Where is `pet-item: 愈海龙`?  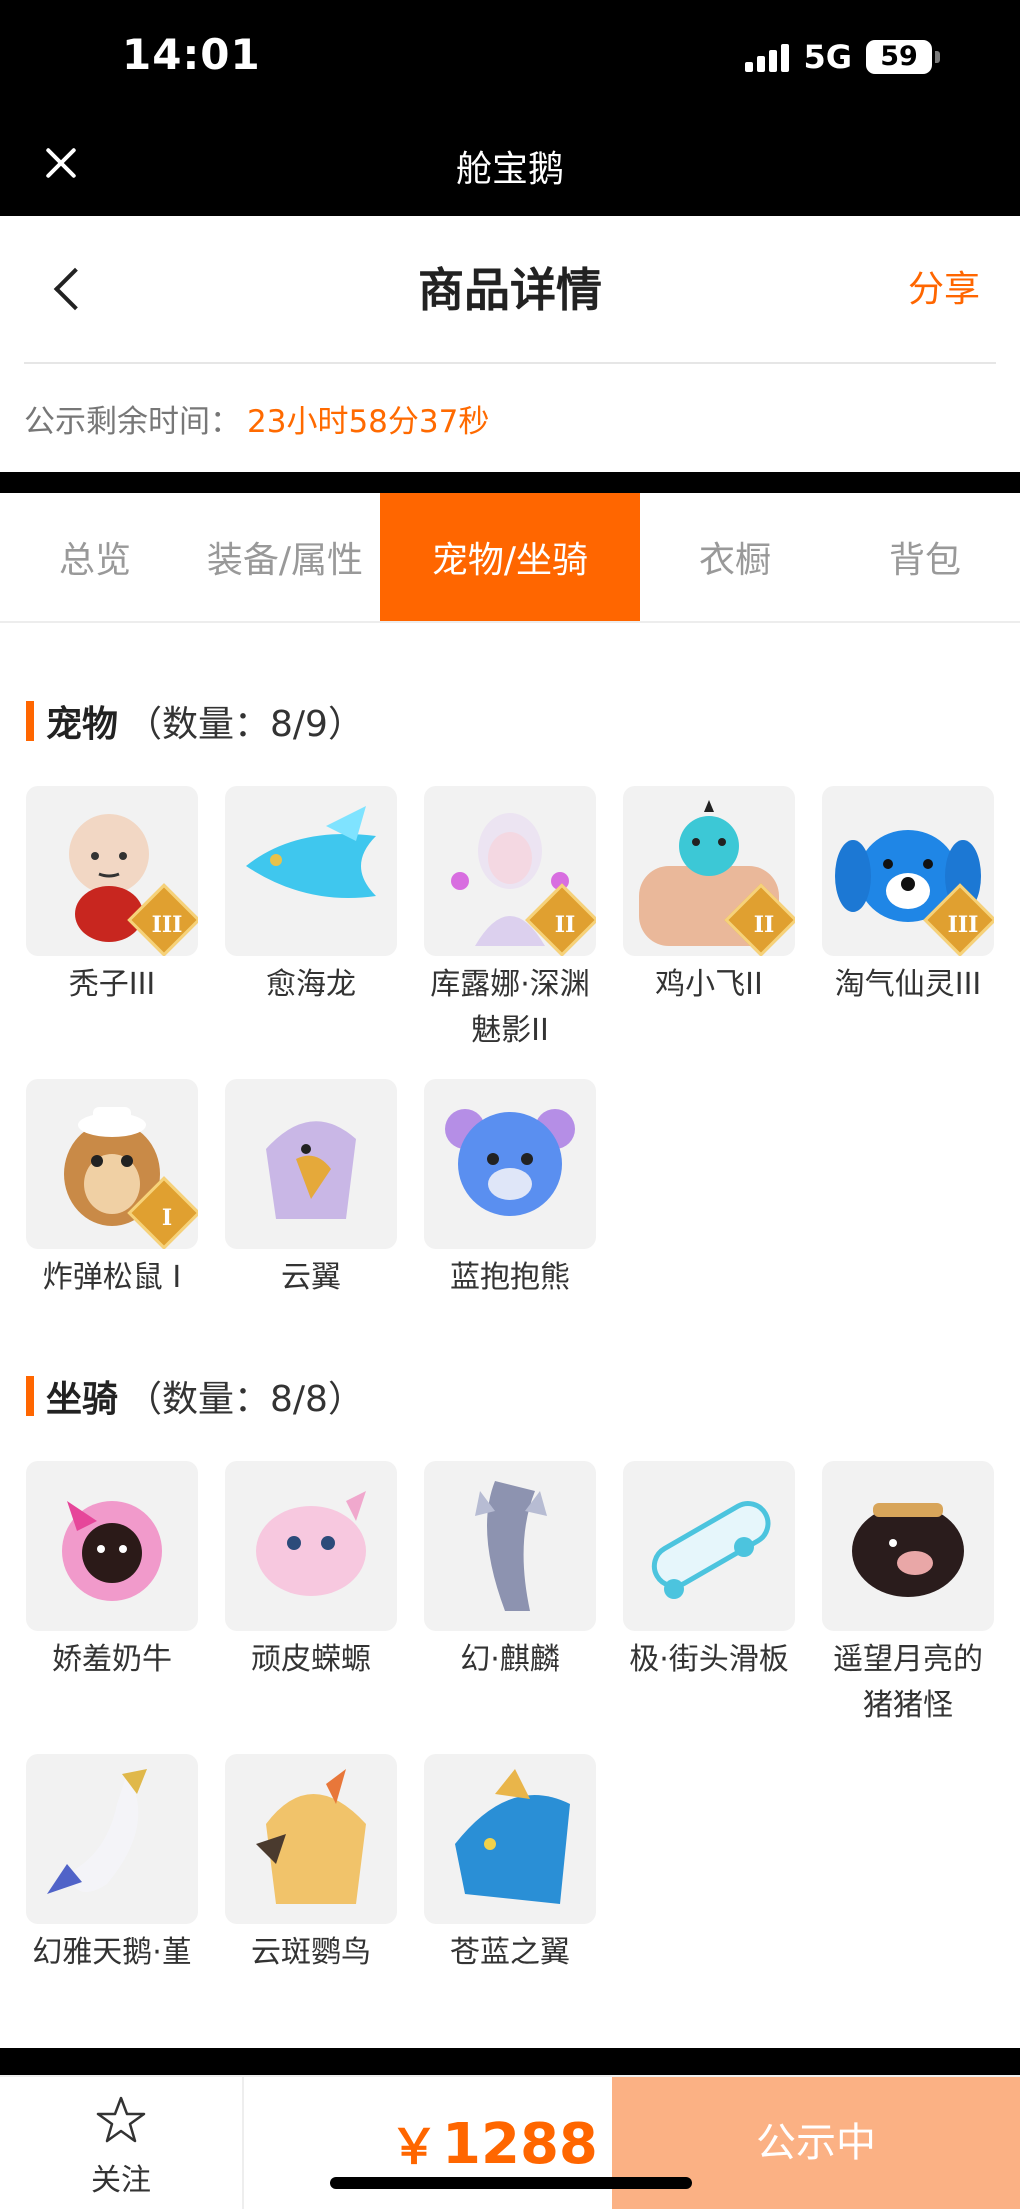 pet-item: 愈海龙 is located at coordinates (311, 897).